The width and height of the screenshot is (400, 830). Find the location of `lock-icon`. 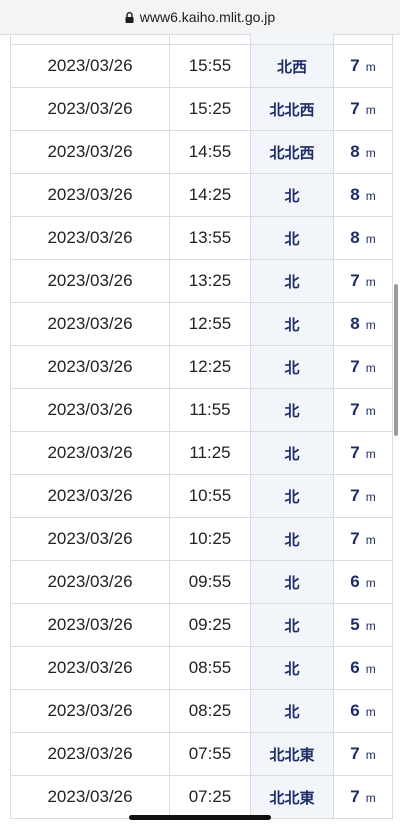

lock-icon is located at coordinates (129, 17).